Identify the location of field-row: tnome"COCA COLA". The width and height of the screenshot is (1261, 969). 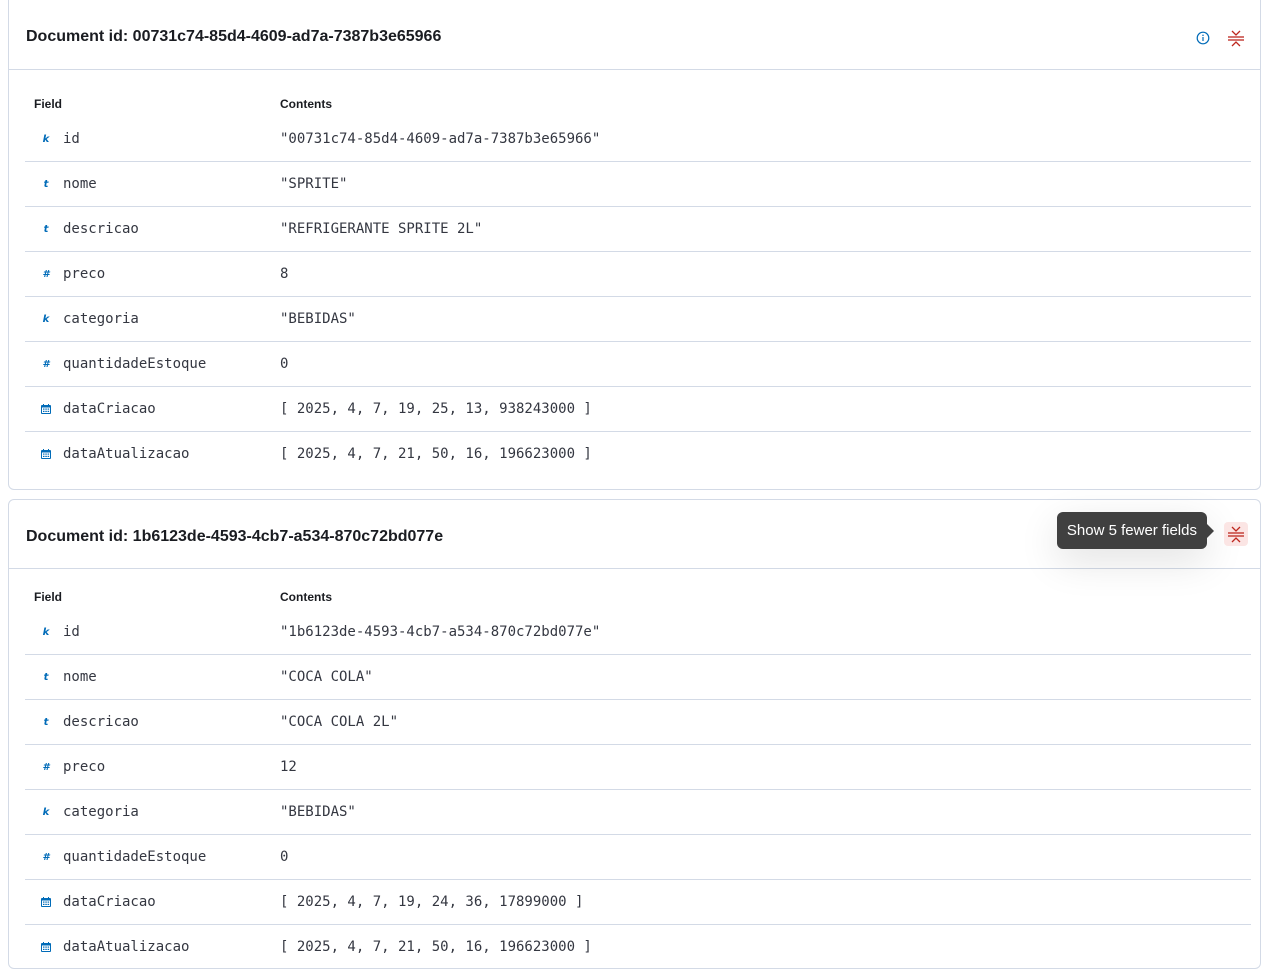
(638, 677).